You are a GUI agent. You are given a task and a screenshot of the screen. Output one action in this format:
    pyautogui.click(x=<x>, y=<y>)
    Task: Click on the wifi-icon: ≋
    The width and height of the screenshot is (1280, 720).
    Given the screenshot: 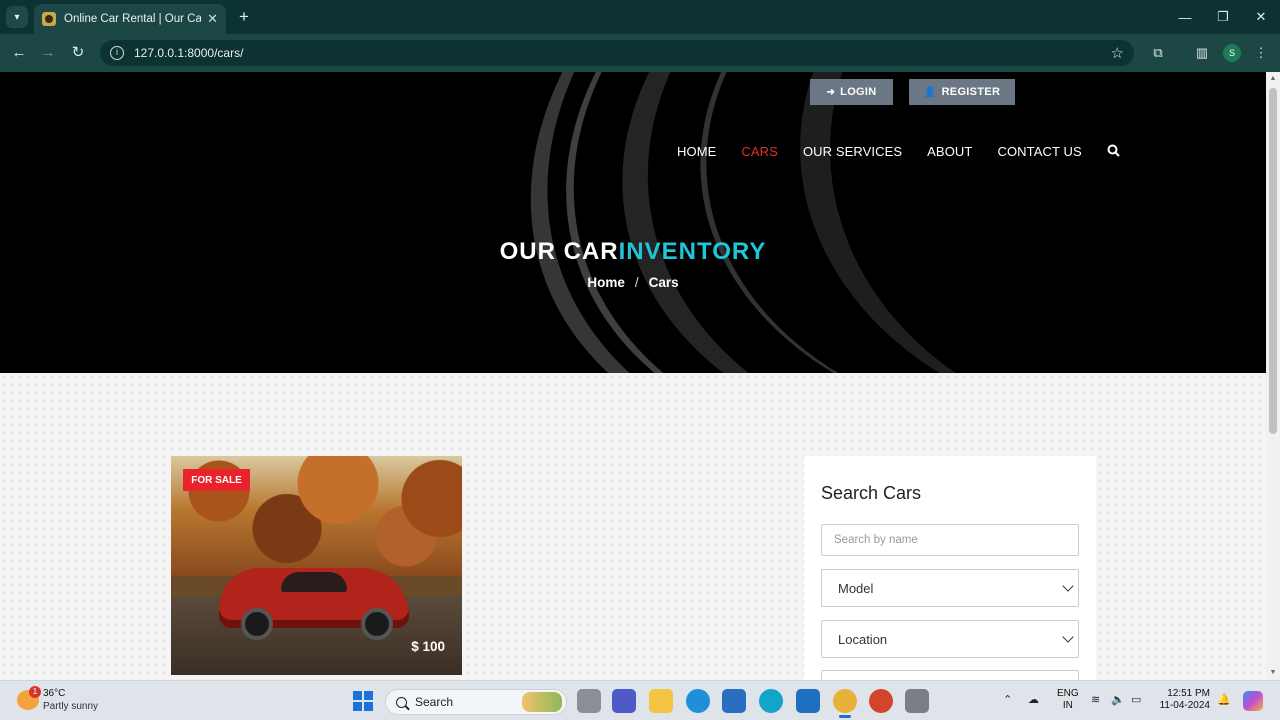 What is the action you would take?
    pyautogui.click(x=1095, y=699)
    